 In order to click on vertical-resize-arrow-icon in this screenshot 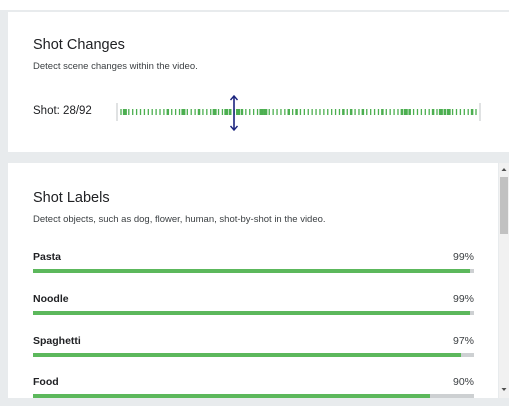, I will do `click(234, 113)`.